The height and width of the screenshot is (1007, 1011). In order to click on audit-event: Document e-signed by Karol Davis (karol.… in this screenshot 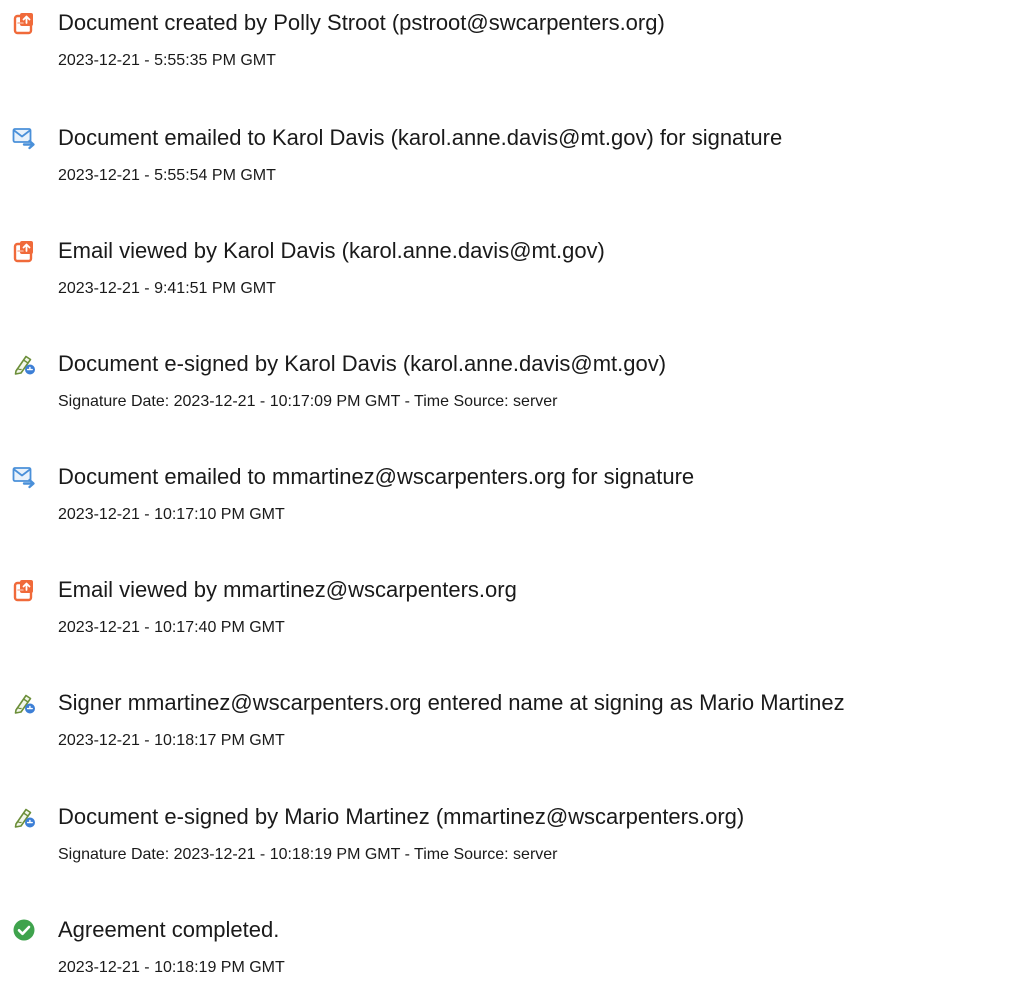, I will do `click(505, 396)`.